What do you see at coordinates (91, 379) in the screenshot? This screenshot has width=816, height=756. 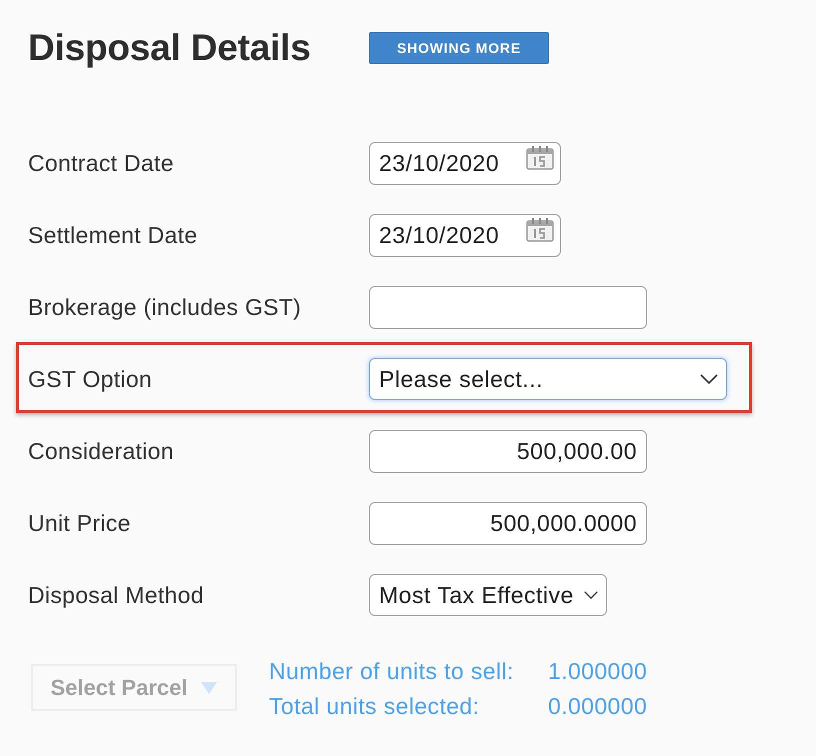 I see `field-label: GST Option` at bounding box center [91, 379].